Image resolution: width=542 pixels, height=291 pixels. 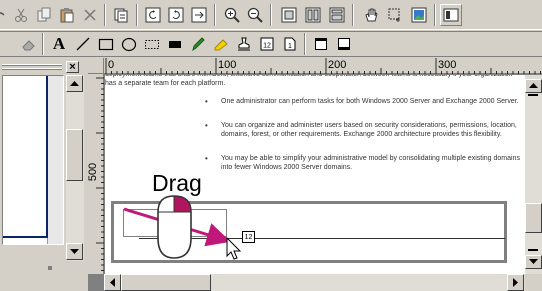 What do you see at coordinates (177, 183) in the screenshot?
I see `drag-label: Drag` at bounding box center [177, 183].